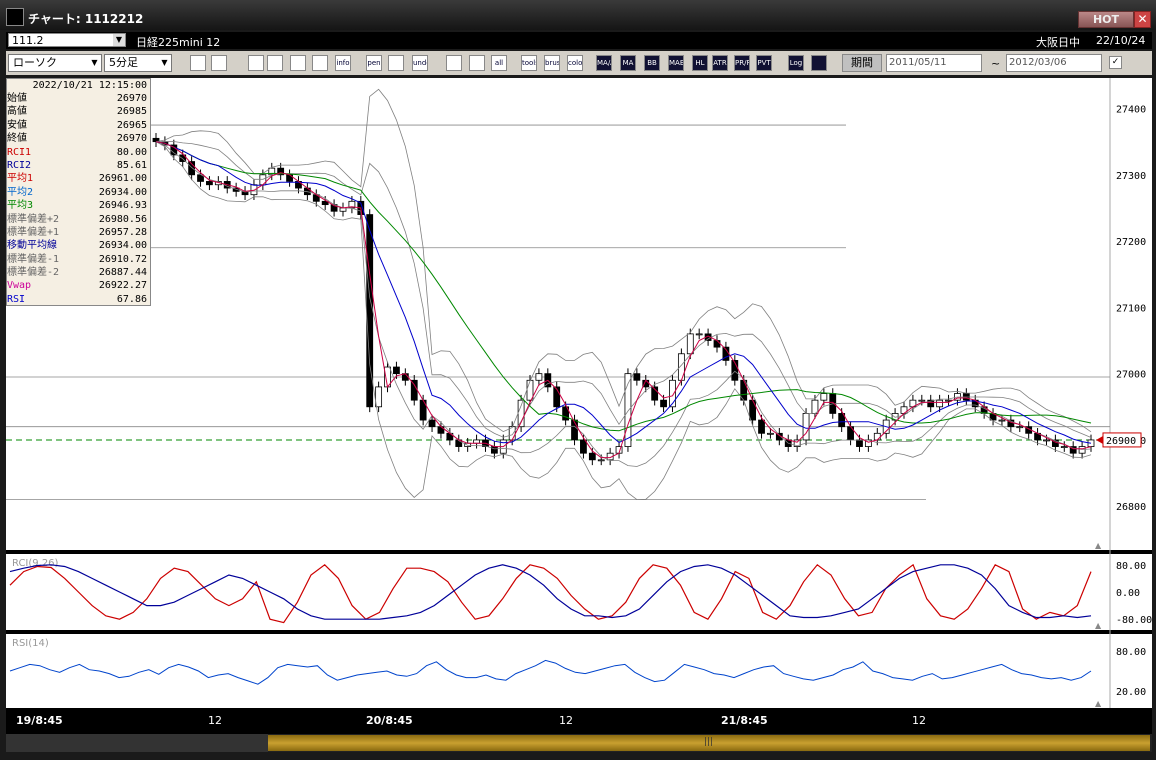  What do you see at coordinates (499, 63) in the screenshot?
I see `all-icon: all` at bounding box center [499, 63].